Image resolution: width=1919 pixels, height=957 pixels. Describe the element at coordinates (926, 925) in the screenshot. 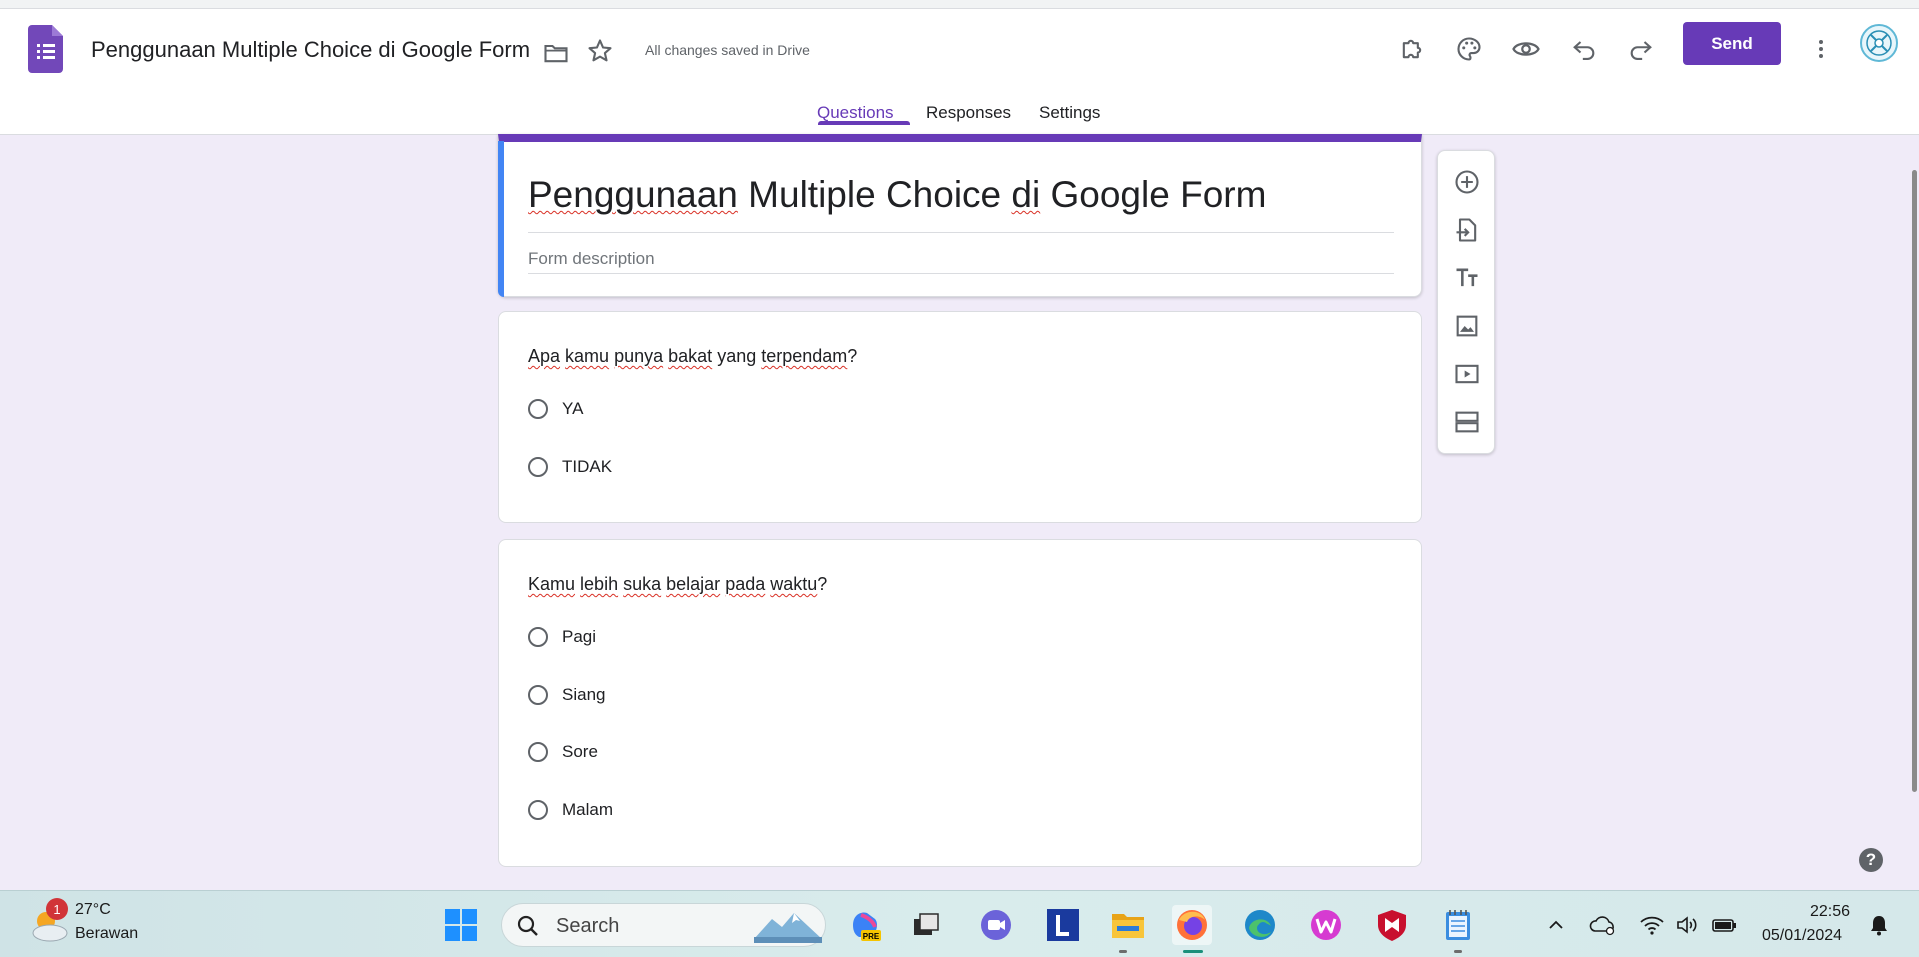

I see `task-view-icon` at that location.